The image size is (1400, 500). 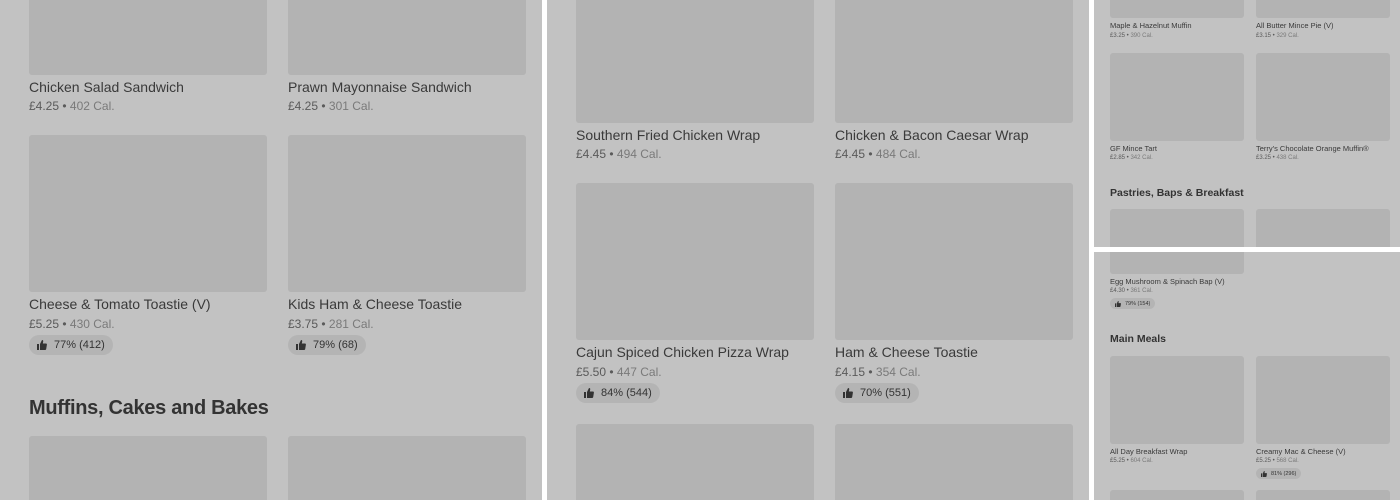 I want to click on item-name: All Day Breakfast Wrap, so click(x=1148, y=451).